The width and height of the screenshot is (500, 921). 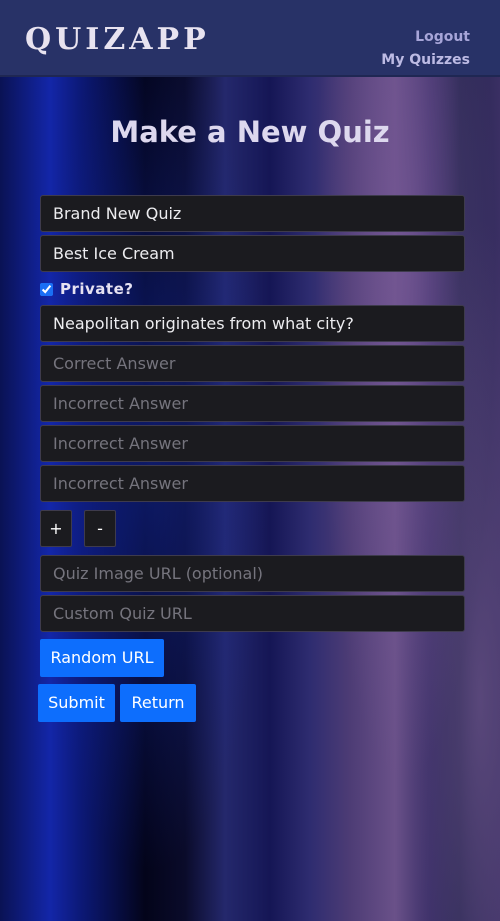 I want to click on quiz-title-input, so click(x=252, y=213).